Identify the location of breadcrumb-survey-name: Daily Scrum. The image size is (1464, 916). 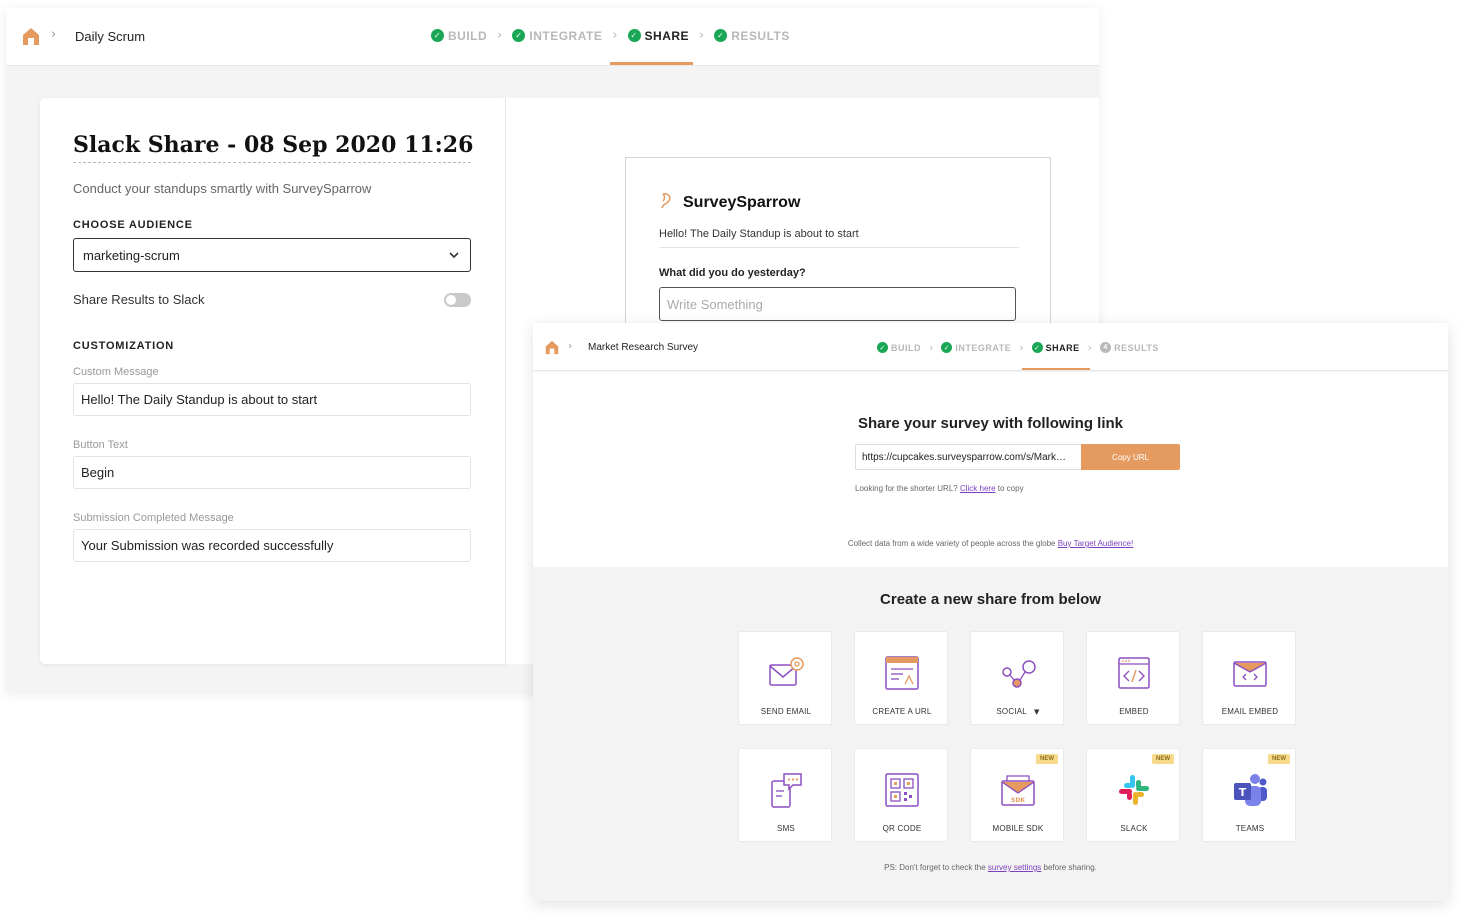
(110, 36).